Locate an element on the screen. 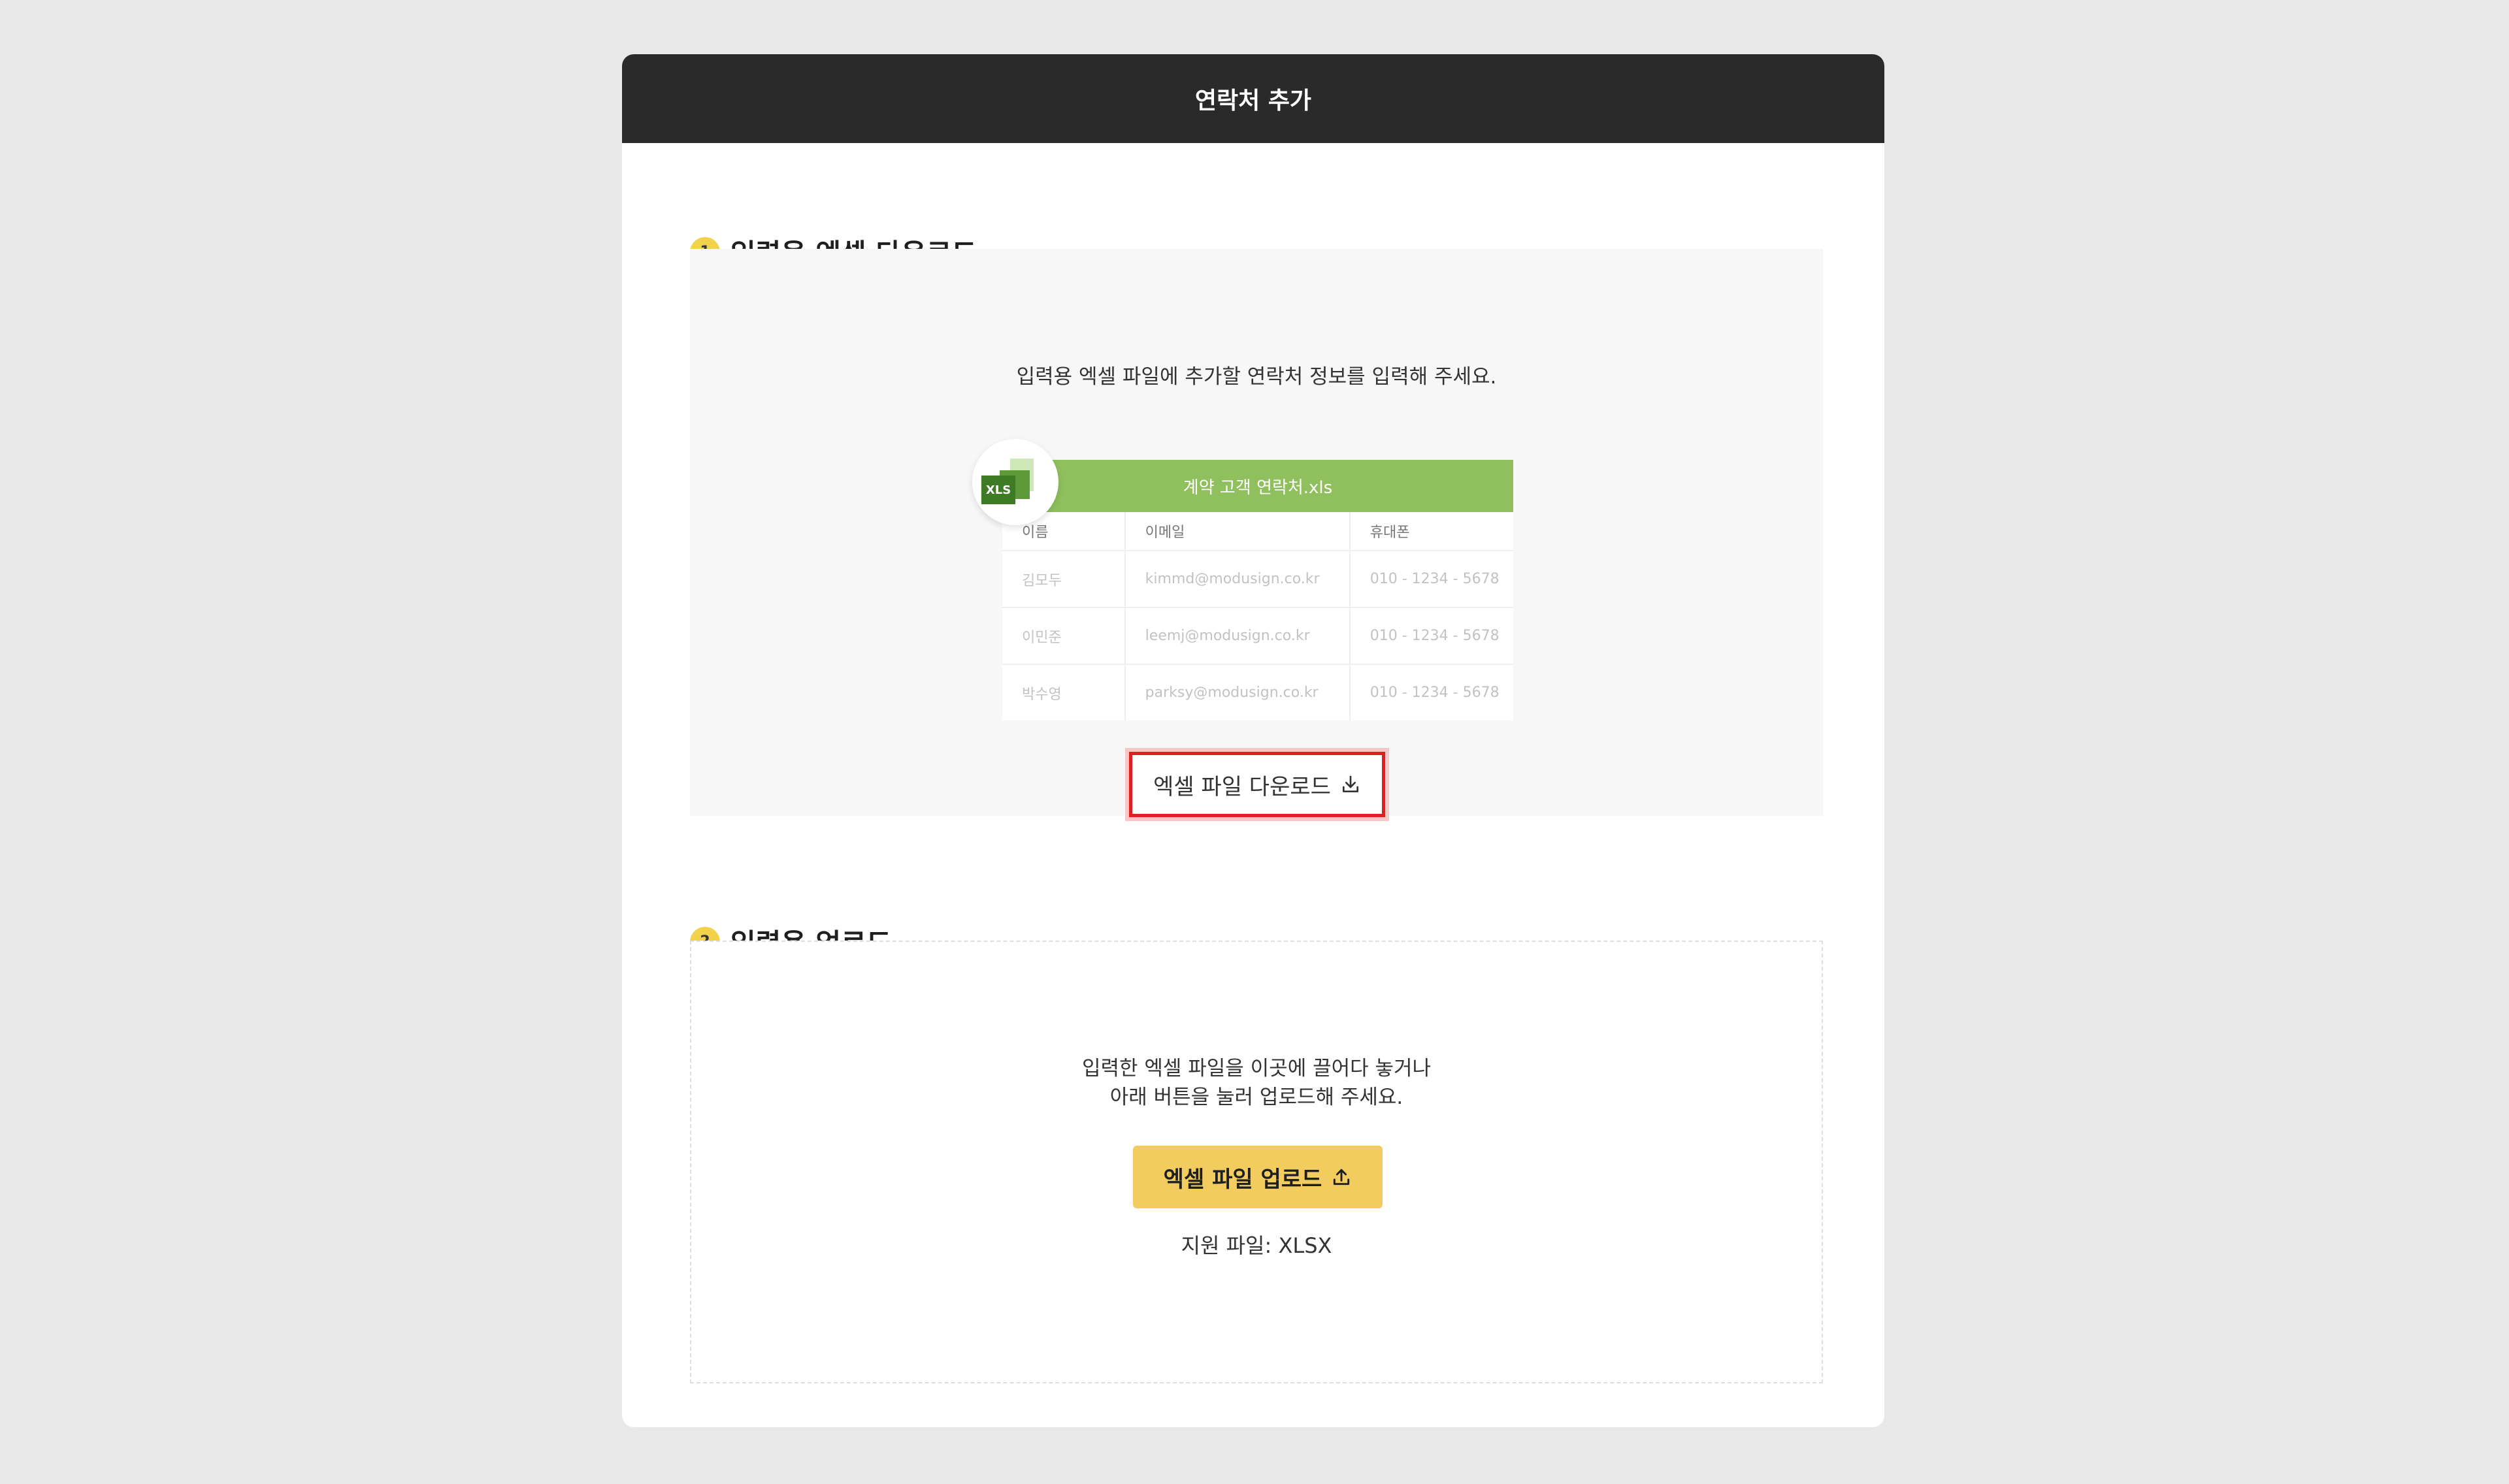  xls-file-icon: XLS is located at coordinates (1015, 482).